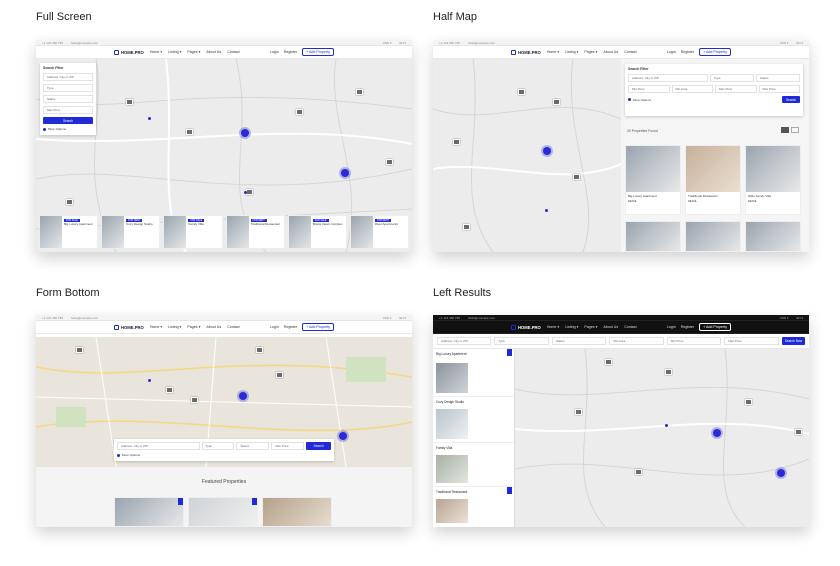 This screenshot has width=840, height=566. I want to click on nav-home: Home ▾, so click(156, 52).